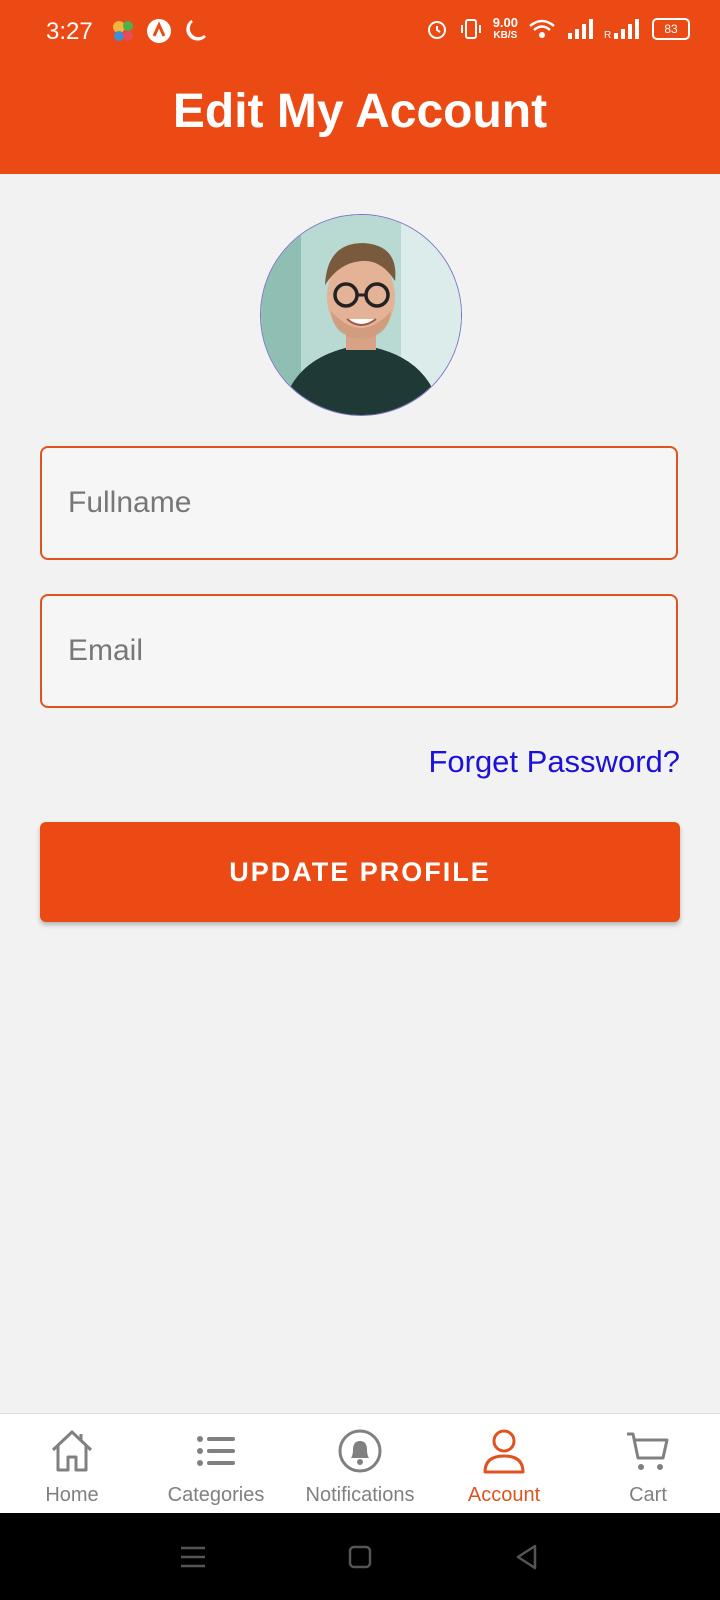 Image resolution: width=720 pixels, height=1600 pixels. I want to click on app-notification-icon, so click(123, 31).